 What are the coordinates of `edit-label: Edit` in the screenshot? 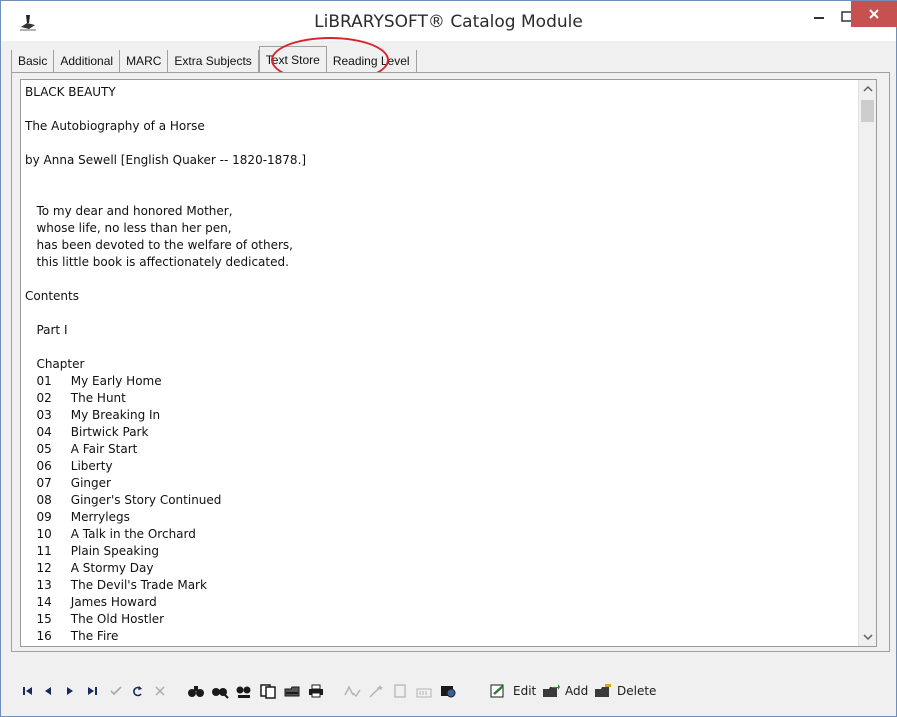 It's located at (525, 691).